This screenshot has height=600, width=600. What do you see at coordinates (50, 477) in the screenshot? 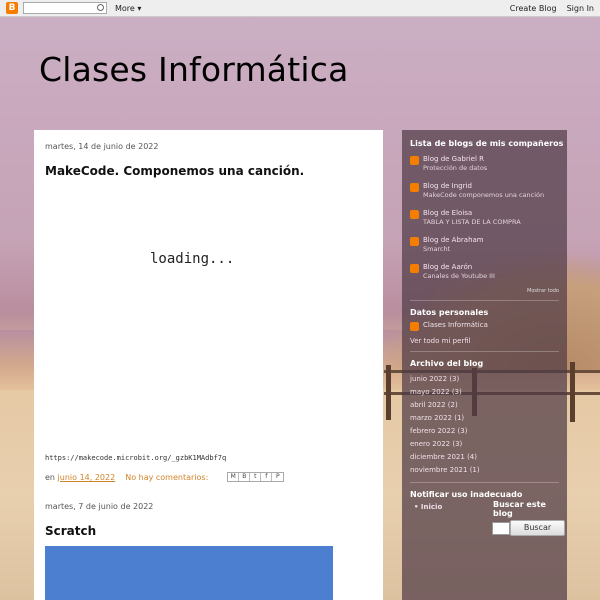
I see `footer-prefix: en` at bounding box center [50, 477].